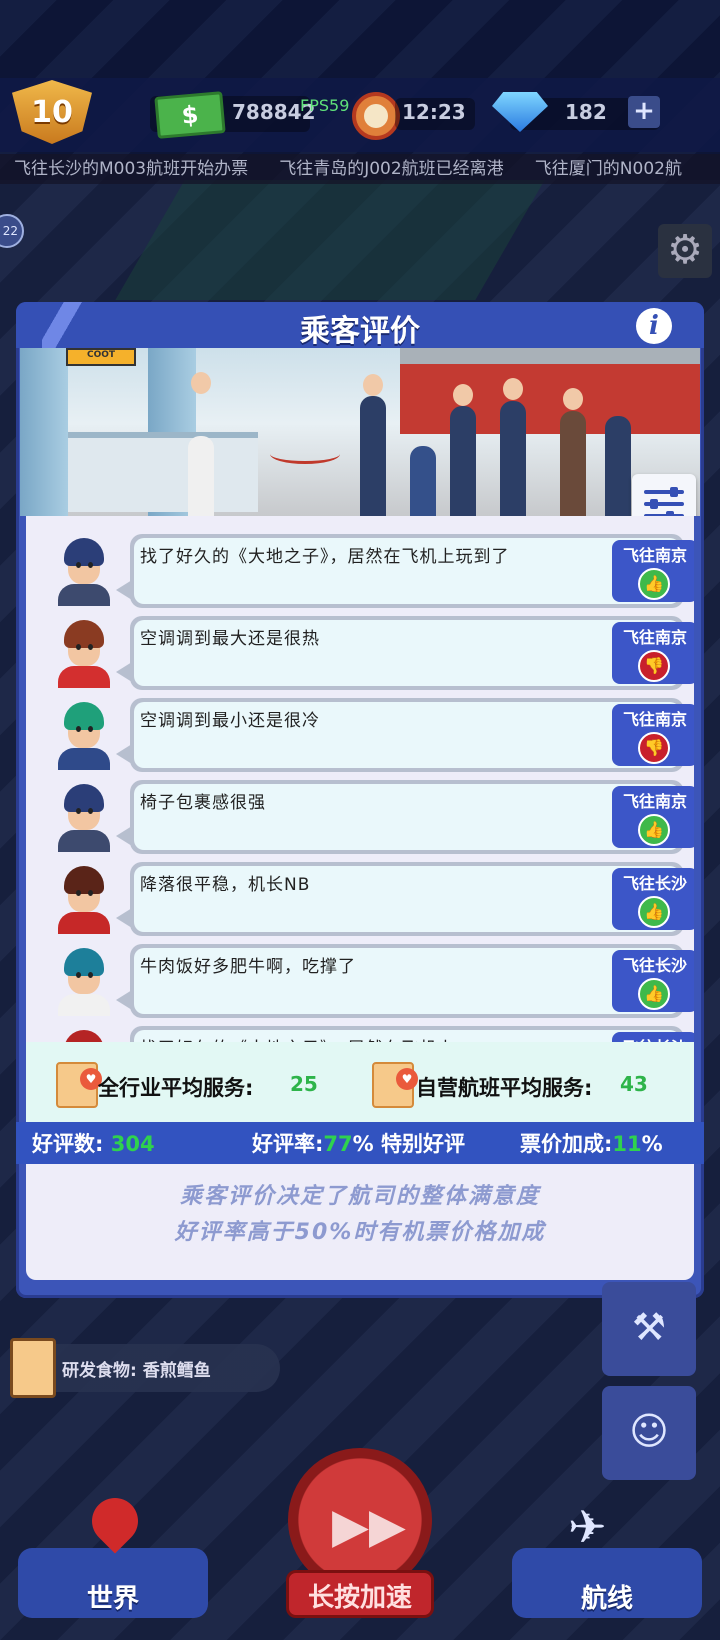 This screenshot has height=1640, width=720. What do you see at coordinates (359, 1196) in the screenshot?
I see `footer-line: 乘客评价决定了航司的整体满意度` at bounding box center [359, 1196].